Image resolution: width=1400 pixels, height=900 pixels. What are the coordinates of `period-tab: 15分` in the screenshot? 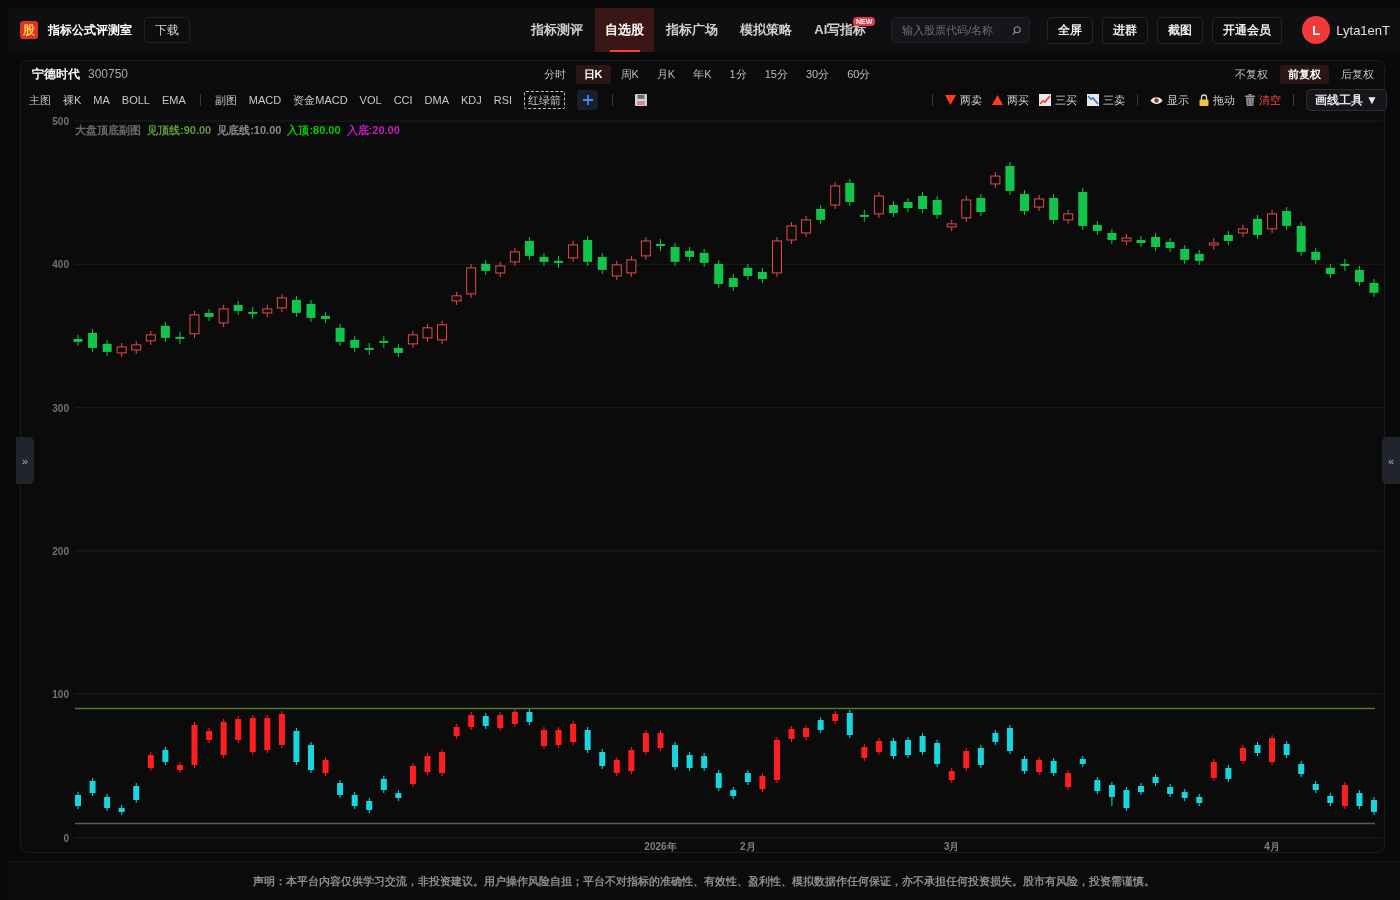 It's located at (776, 74).